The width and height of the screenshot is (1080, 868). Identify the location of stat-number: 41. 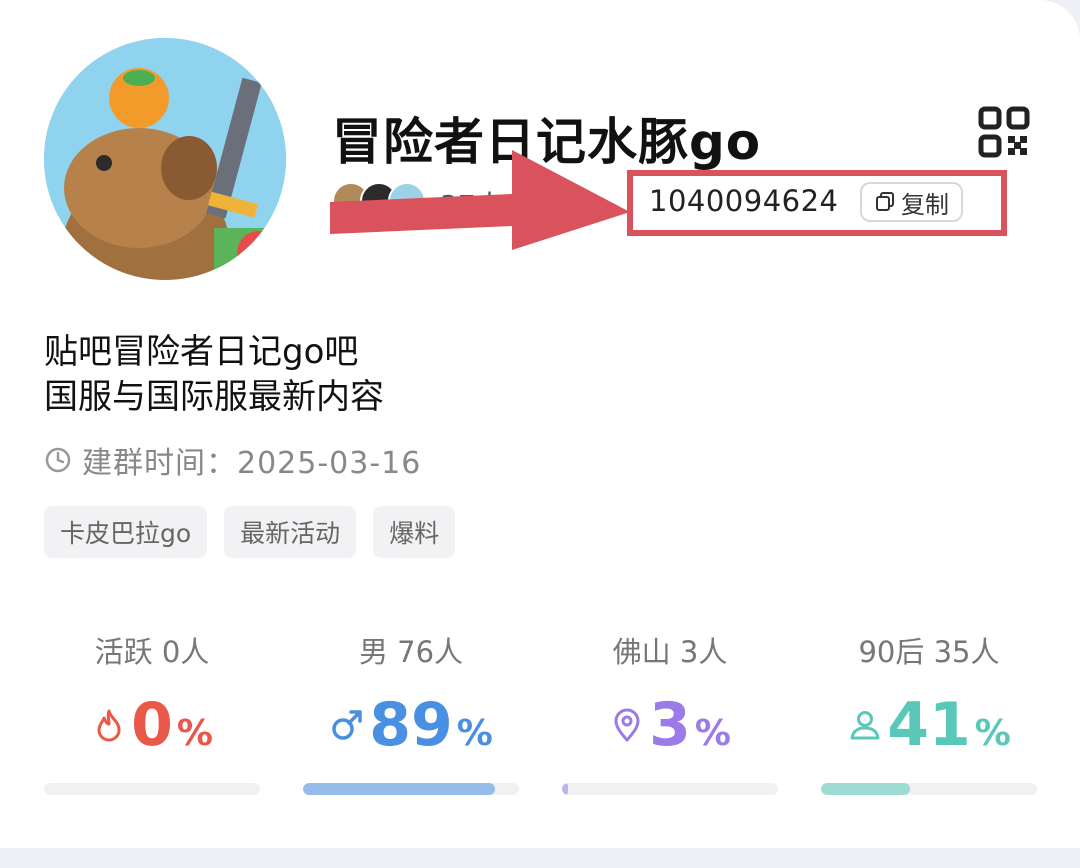
(929, 725).